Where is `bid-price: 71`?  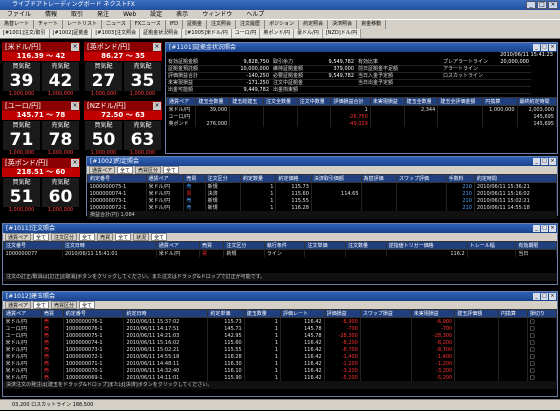
bid-price: 71 is located at coordinates (21, 140).